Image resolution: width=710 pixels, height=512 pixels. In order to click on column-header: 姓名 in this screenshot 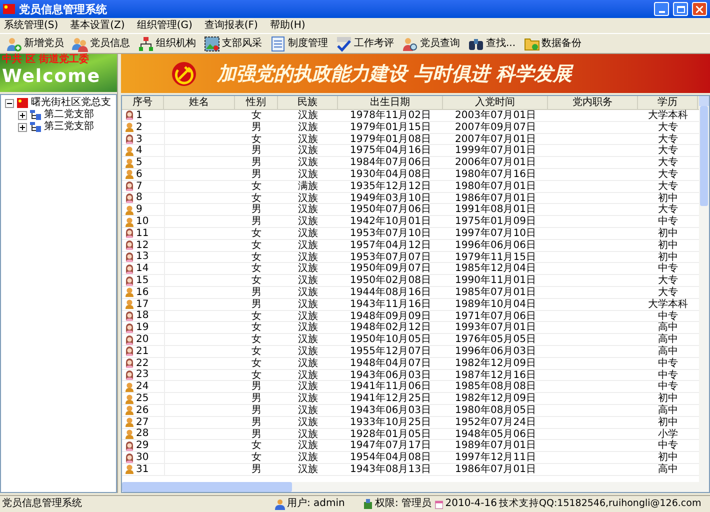, I will do `click(199, 102)`.